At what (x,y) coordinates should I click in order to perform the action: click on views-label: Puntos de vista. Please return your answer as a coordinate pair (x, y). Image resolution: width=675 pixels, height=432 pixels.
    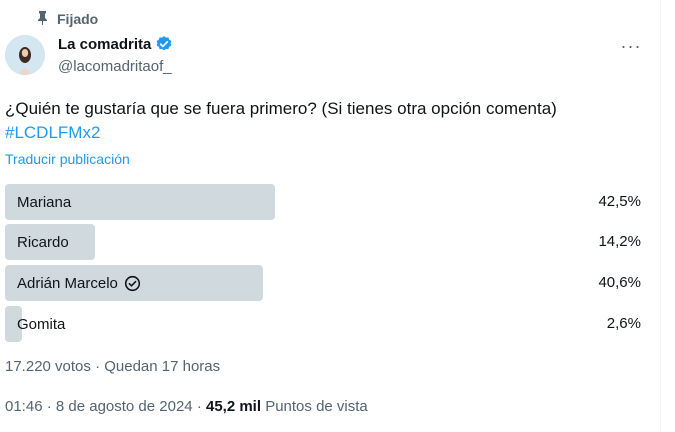
    Looking at the image, I should click on (314, 406).